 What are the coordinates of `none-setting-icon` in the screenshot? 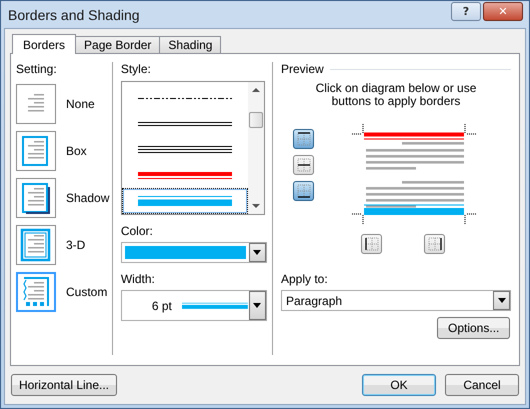 It's located at (36, 104).